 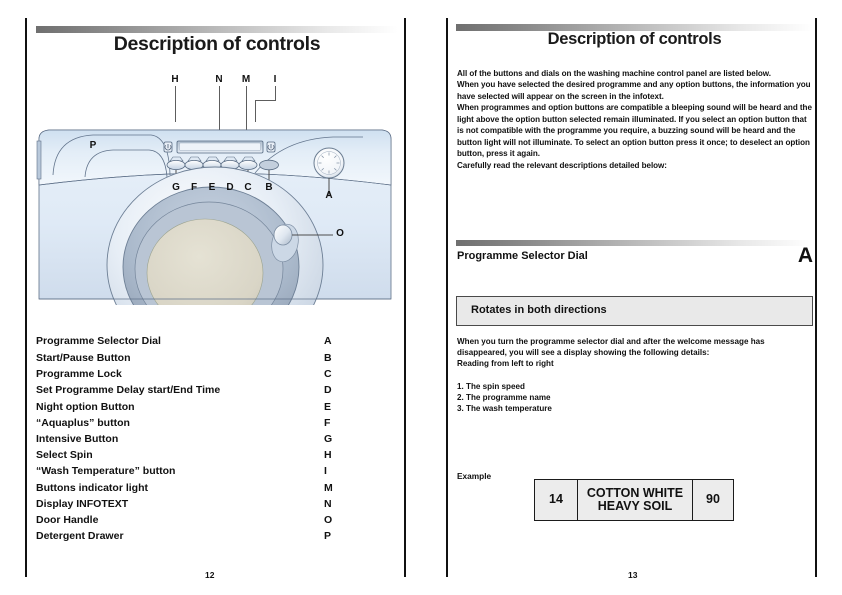 I want to click on legend-label: Door Handle, so click(x=67, y=519).